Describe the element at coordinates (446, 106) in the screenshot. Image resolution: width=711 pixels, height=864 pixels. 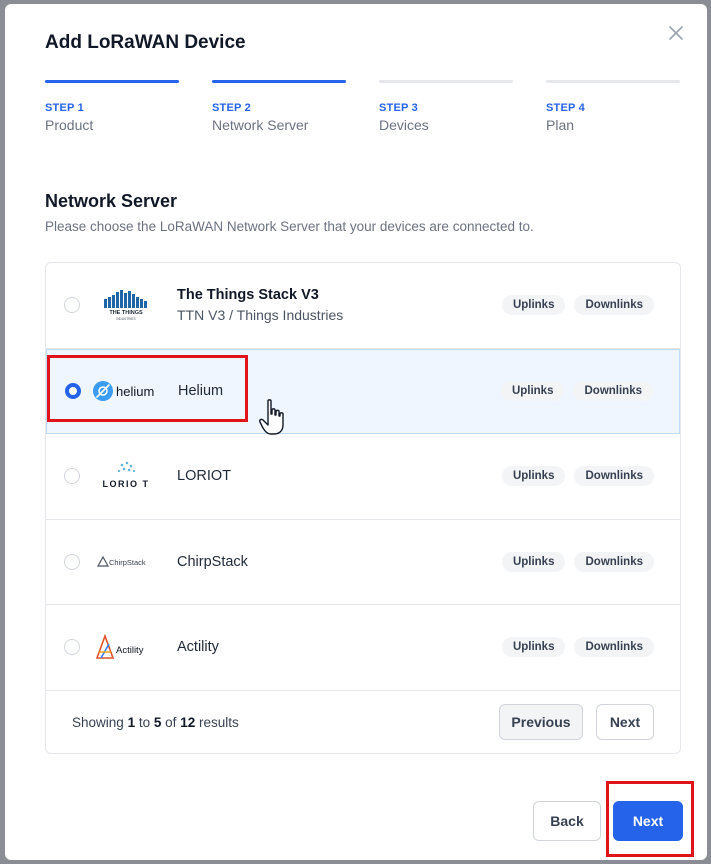
I see `step-3: STEP 3 Devices` at that location.